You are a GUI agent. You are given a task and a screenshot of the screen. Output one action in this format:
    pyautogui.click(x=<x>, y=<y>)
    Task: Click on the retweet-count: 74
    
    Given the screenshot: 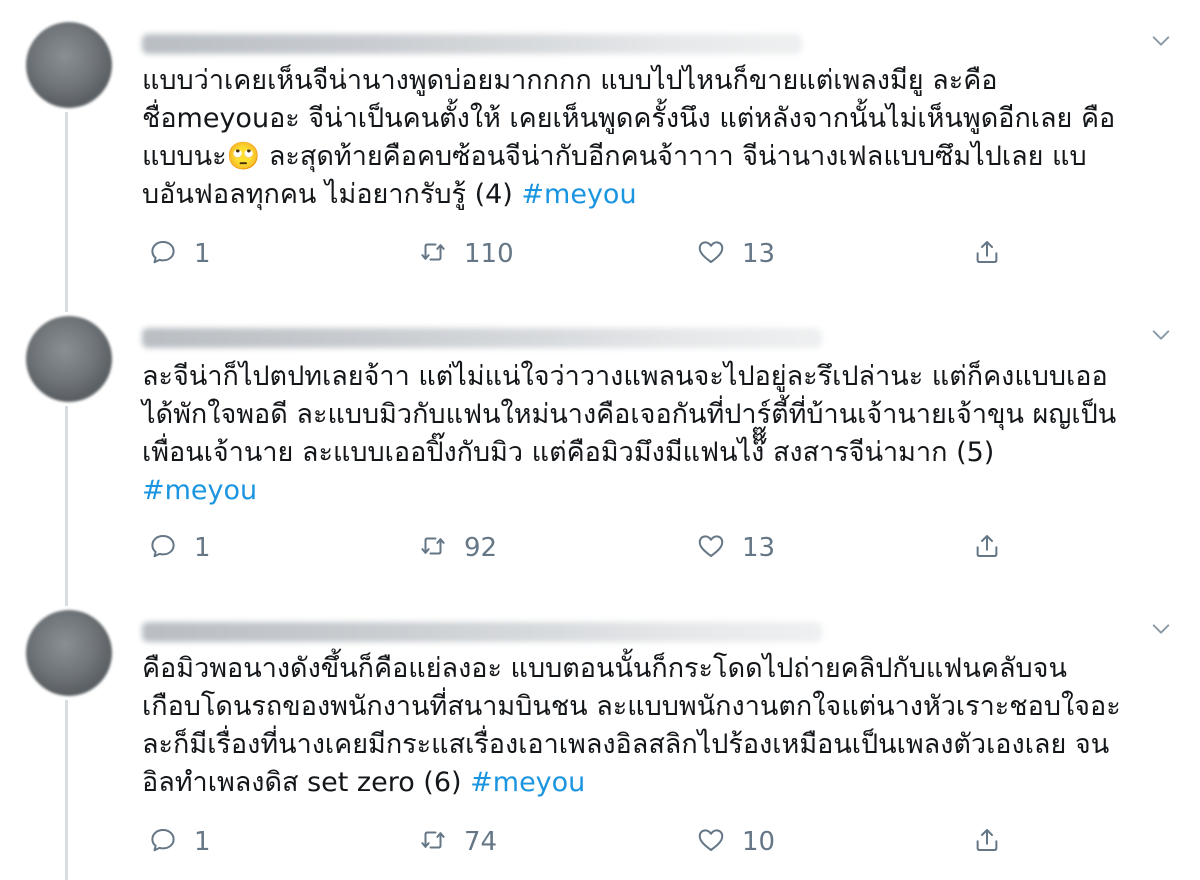 What is the action you would take?
    pyautogui.click(x=481, y=842)
    